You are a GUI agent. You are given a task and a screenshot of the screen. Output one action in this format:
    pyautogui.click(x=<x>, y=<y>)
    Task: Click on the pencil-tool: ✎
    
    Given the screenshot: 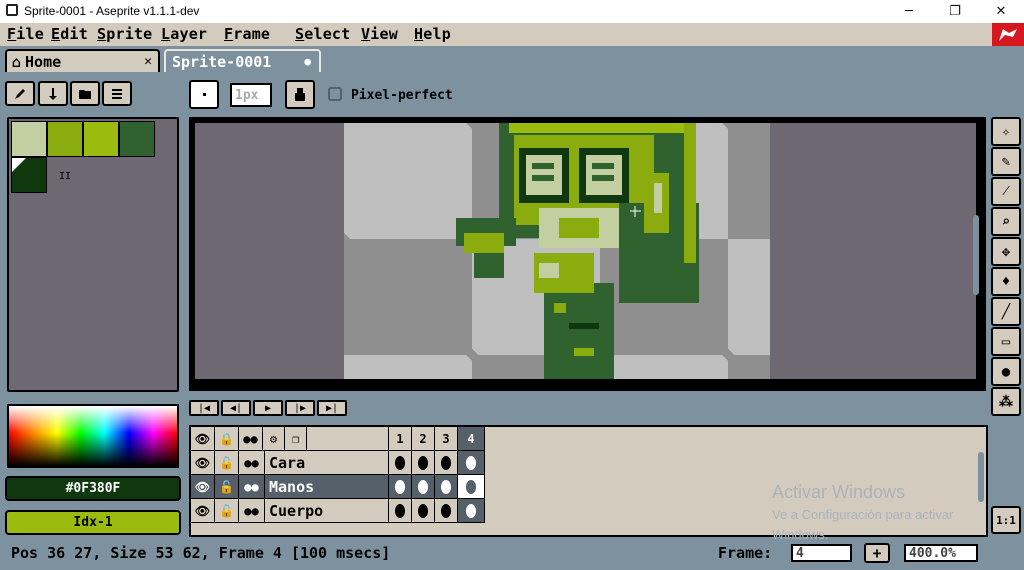 What is the action you would take?
    pyautogui.click(x=1006, y=161)
    